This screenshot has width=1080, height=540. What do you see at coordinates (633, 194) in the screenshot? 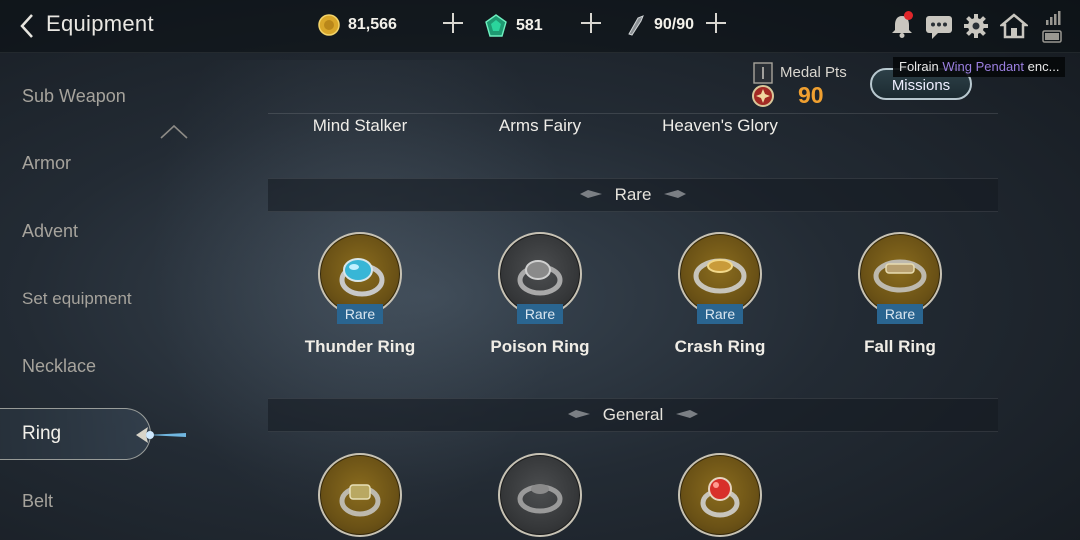
I see `section-title: Rare` at bounding box center [633, 194].